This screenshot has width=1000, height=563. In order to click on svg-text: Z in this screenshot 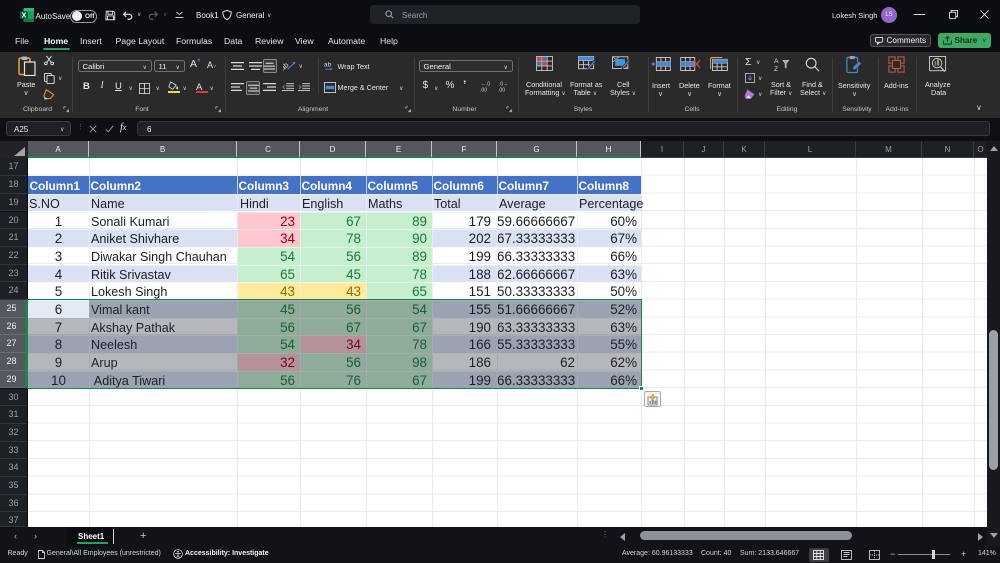, I will do `click(776, 69)`.